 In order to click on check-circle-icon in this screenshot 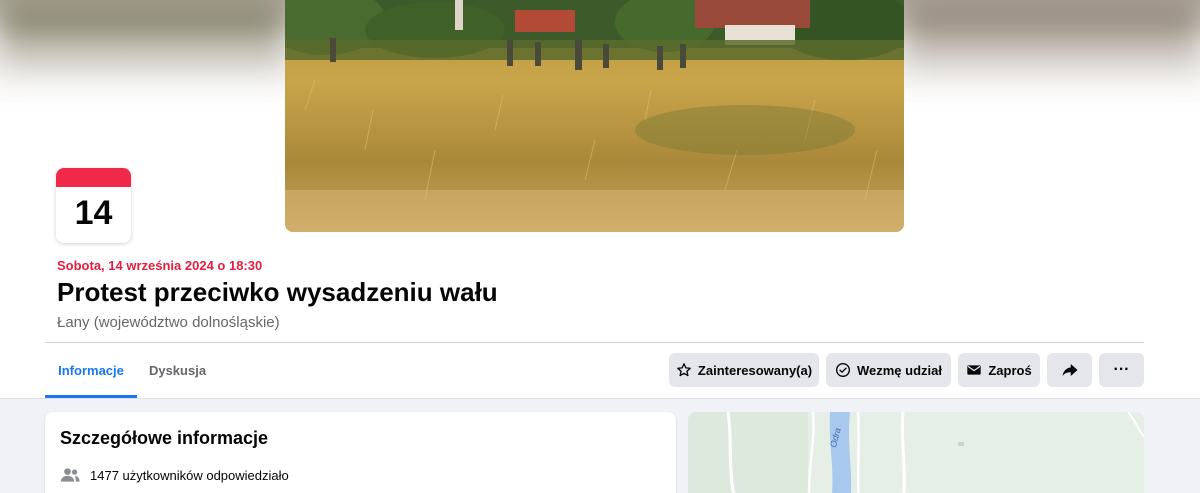, I will do `click(843, 370)`.